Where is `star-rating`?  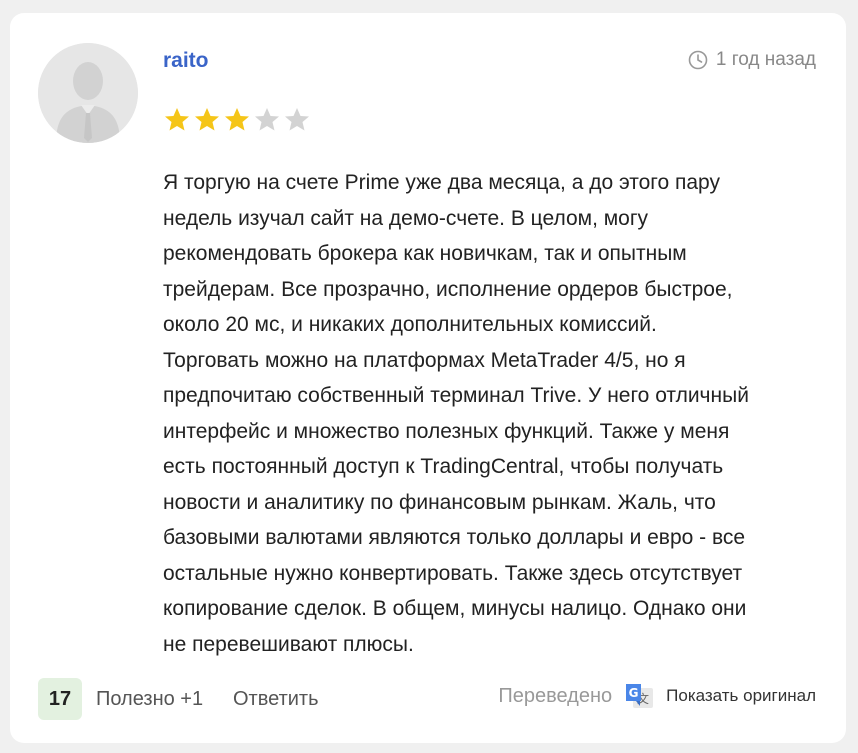 star-rating is located at coordinates (237, 120).